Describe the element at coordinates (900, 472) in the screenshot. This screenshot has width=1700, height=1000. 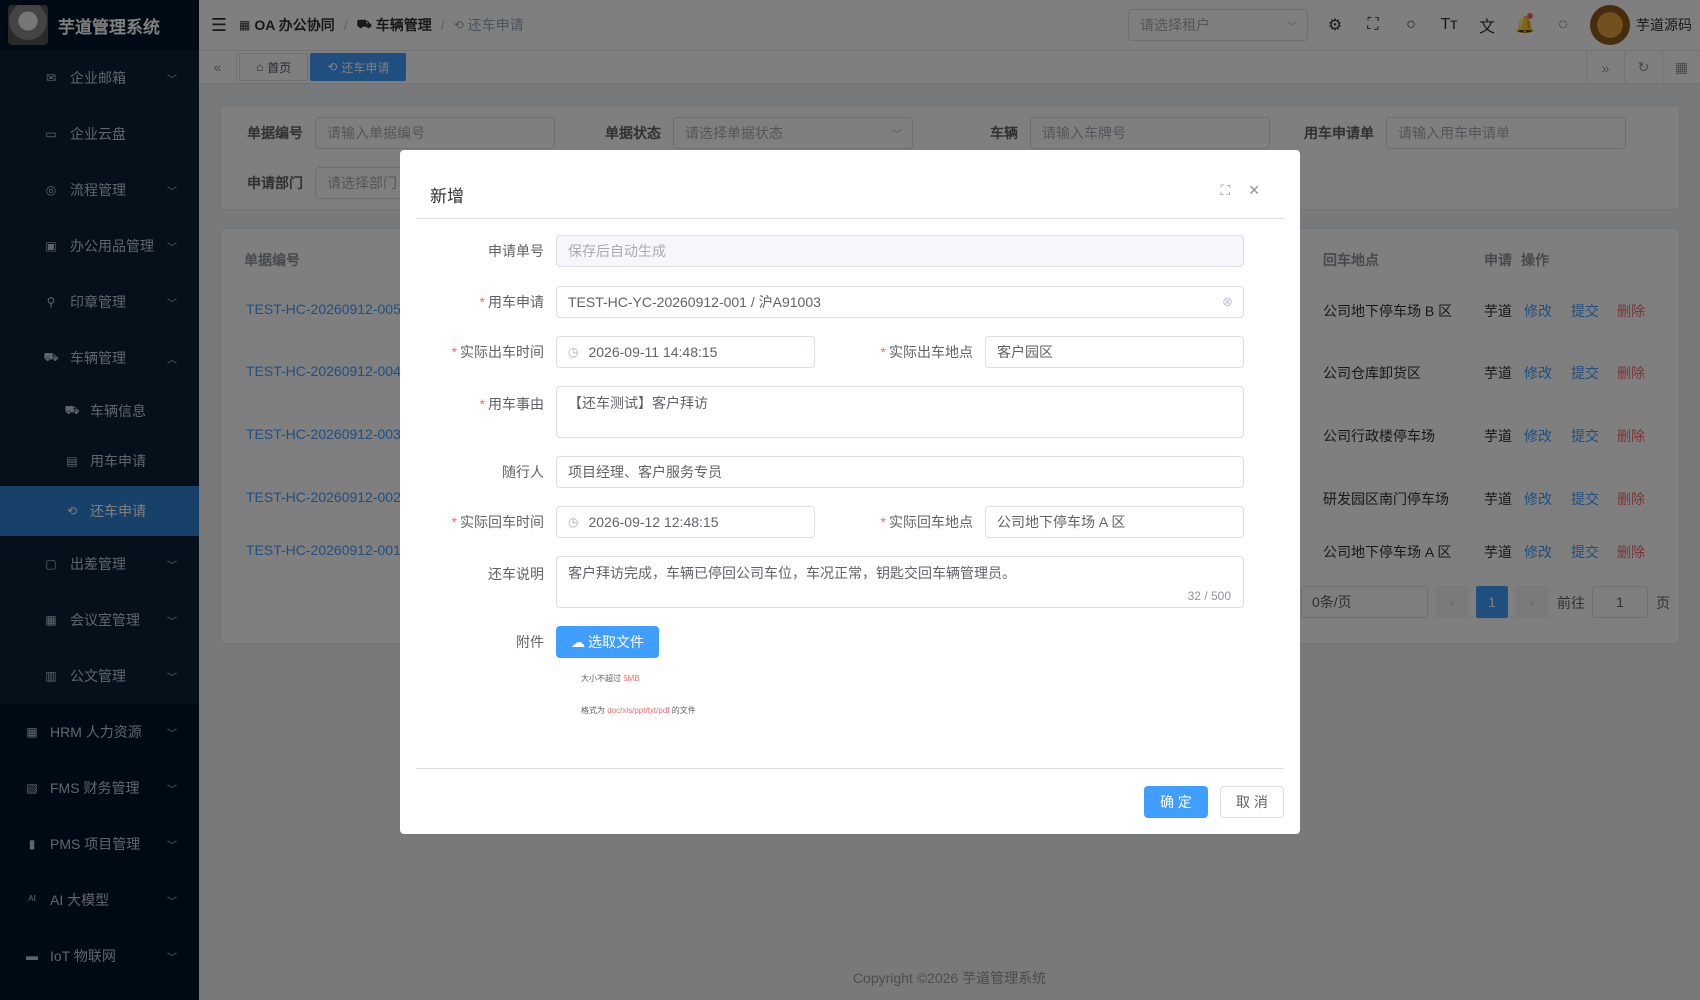
I see `companion-input: 项目经理、客户服务专员` at that location.